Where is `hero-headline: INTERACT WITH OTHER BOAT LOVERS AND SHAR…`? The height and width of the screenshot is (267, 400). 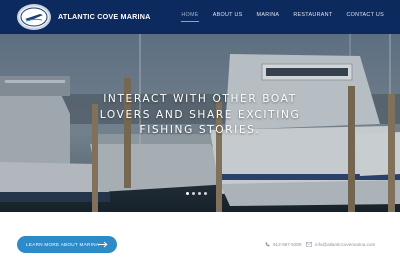
hero-headline: INTERACT WITH OTHER BOAT LOVERS AND SHAR… is located at coordinates (200, 115).